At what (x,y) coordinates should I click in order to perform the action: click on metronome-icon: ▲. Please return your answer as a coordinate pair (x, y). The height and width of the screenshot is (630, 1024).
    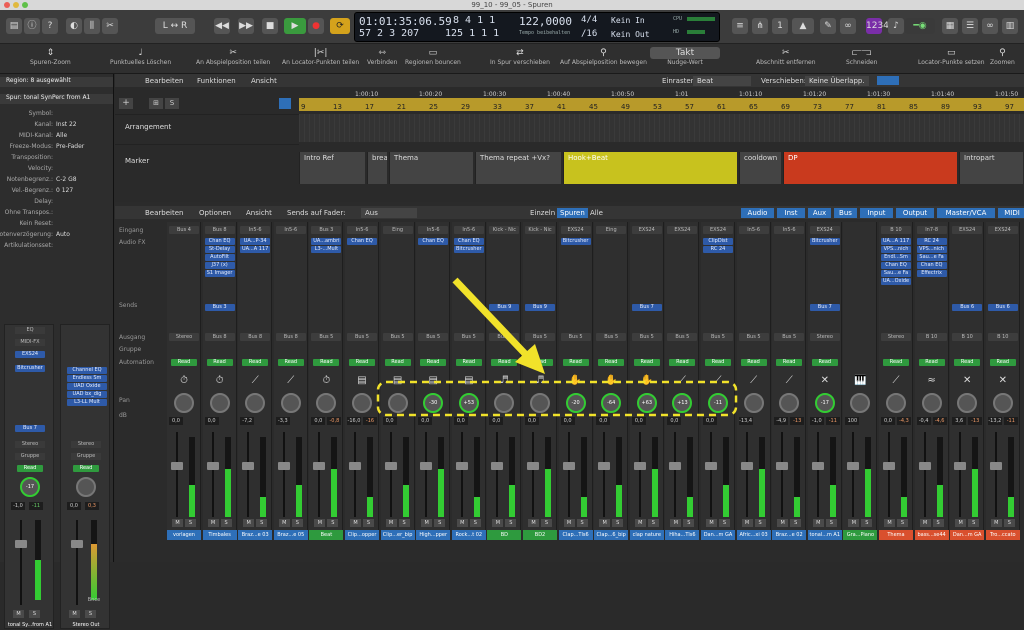
    Looking at the image, I should click on (803, 26).